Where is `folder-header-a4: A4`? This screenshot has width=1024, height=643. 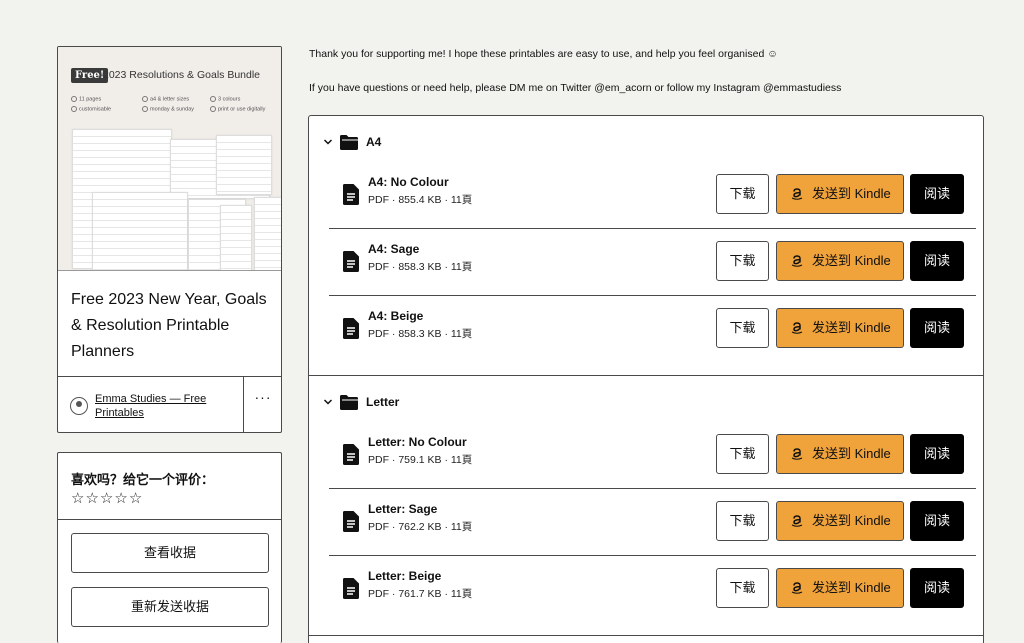
folder-header-a4: A4 is located at coordinates (352, 142).